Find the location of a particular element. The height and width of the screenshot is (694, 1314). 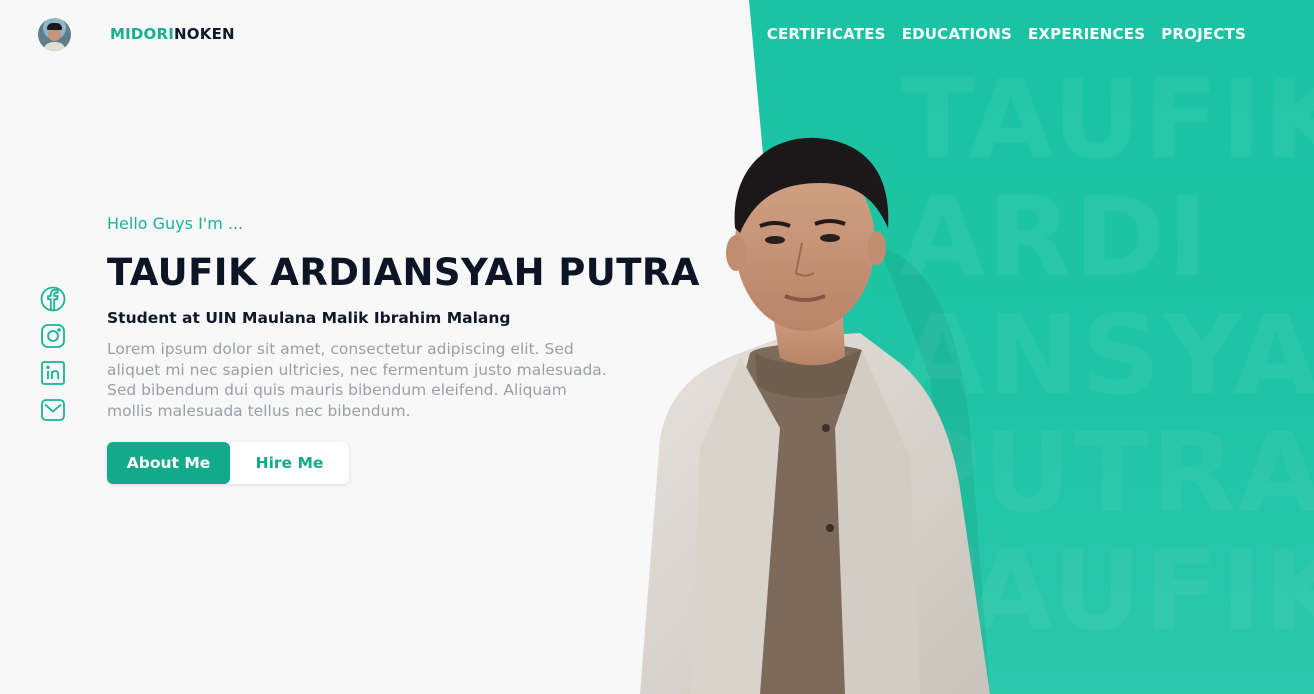

nav-link-experiences: EXPERIENCES is located at coordinates (1086, 34).